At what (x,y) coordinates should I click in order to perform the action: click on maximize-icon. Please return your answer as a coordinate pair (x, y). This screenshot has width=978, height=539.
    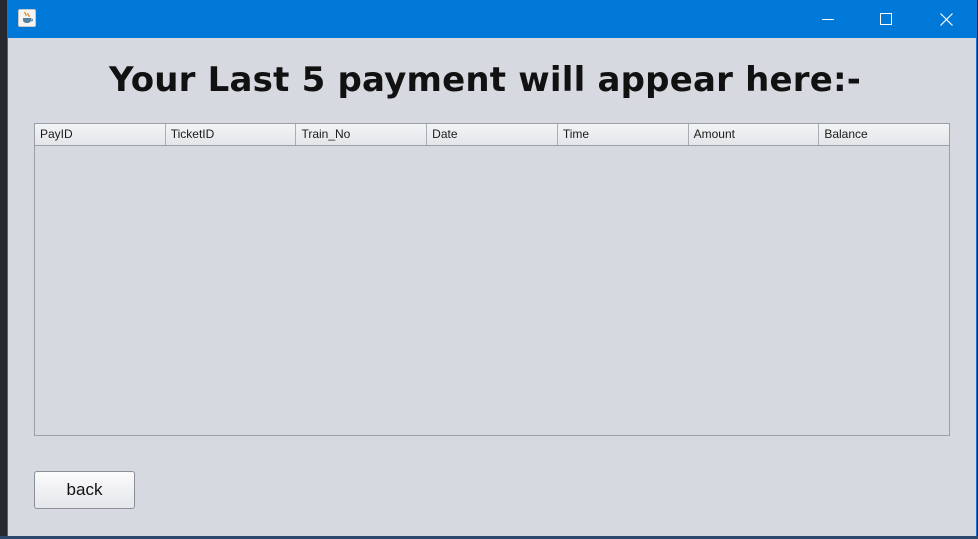
    Looking at the image, I should click on (886, 19).